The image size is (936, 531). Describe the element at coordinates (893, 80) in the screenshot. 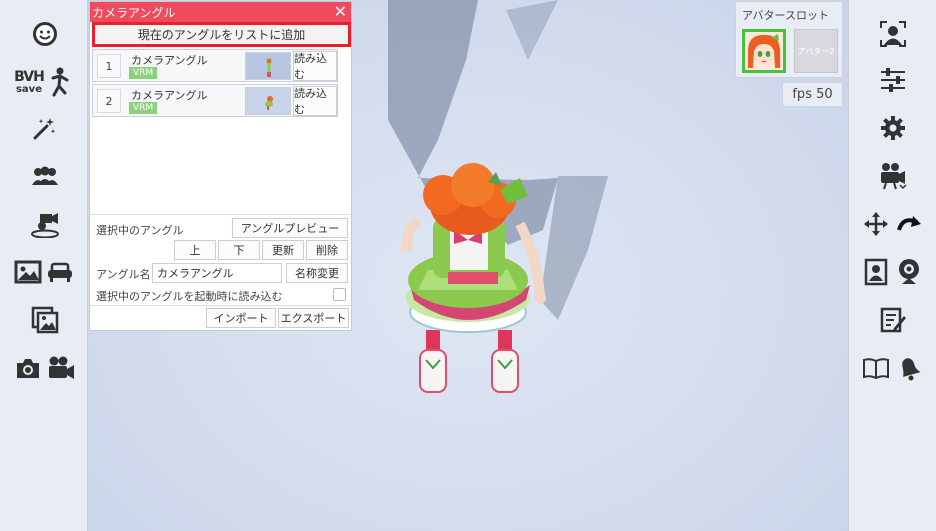

I see `sliders-icon` at that location.